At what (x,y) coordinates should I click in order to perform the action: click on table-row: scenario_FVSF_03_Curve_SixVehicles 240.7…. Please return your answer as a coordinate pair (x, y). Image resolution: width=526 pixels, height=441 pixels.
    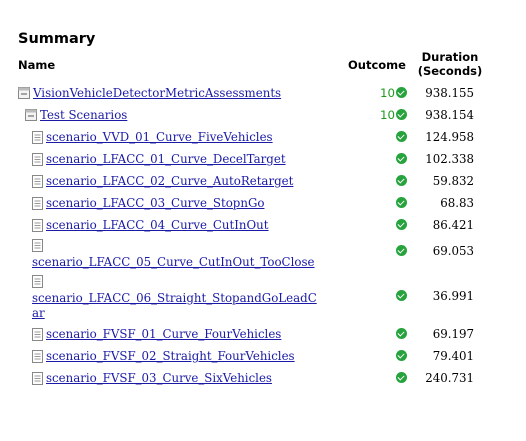
    Looking at the image, I should click on (263, 381).